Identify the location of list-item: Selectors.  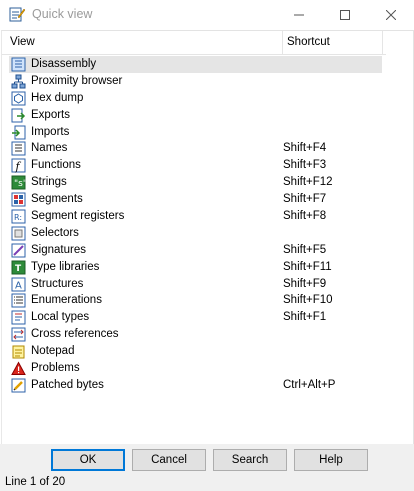
(194, 233).